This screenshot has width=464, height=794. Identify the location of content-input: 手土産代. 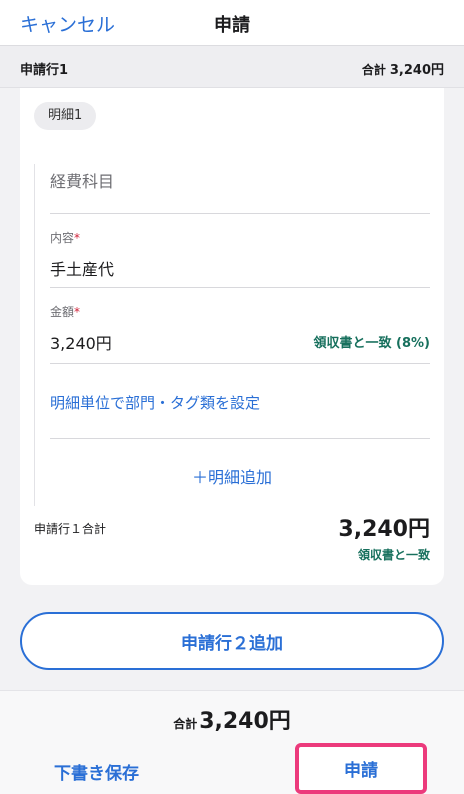
(82, 268).